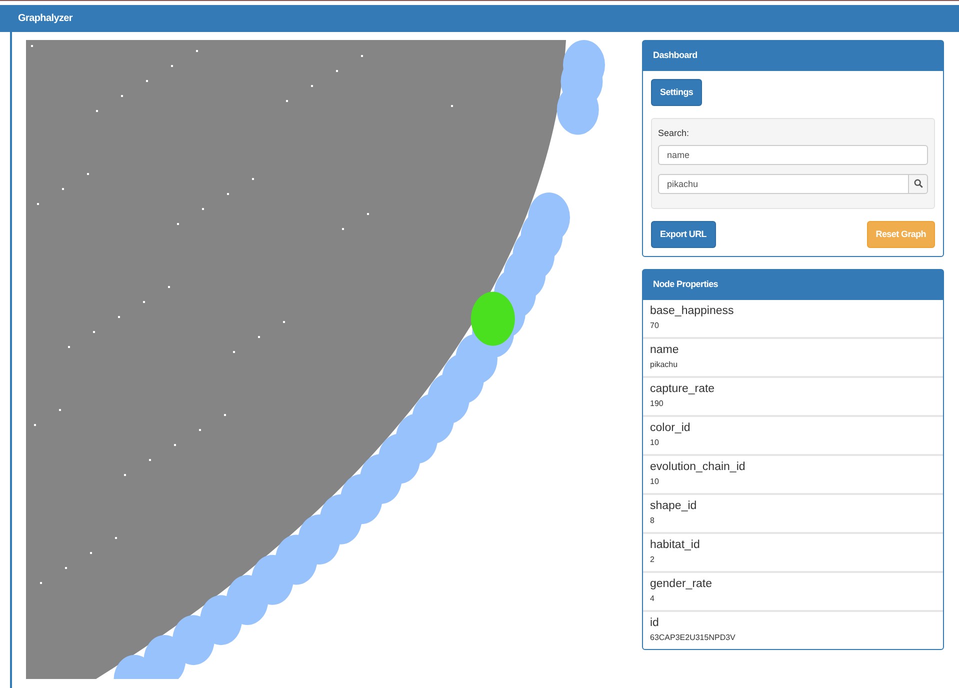  Describe the element at coordinates (674, 133) in the screenshot. I see `search-label: Search:` at that location.